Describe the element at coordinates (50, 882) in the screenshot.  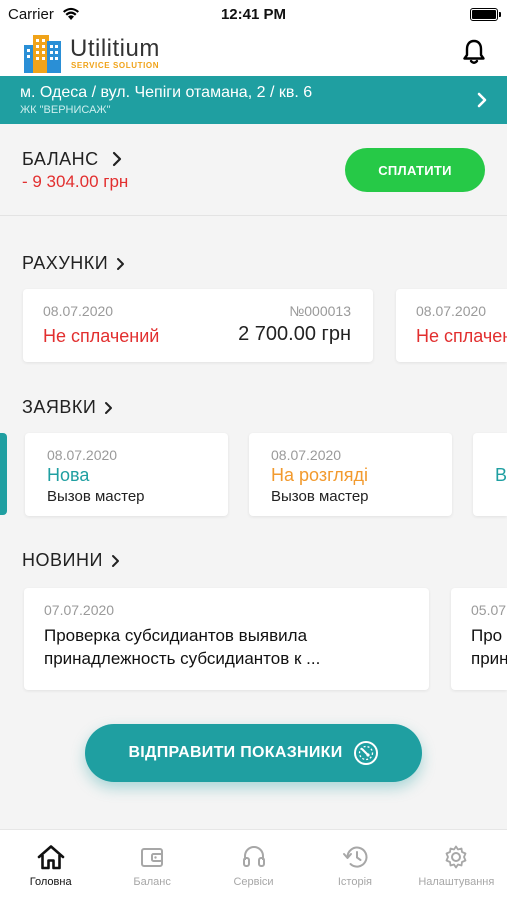
I see `tab-home-label: Головна` at that location.